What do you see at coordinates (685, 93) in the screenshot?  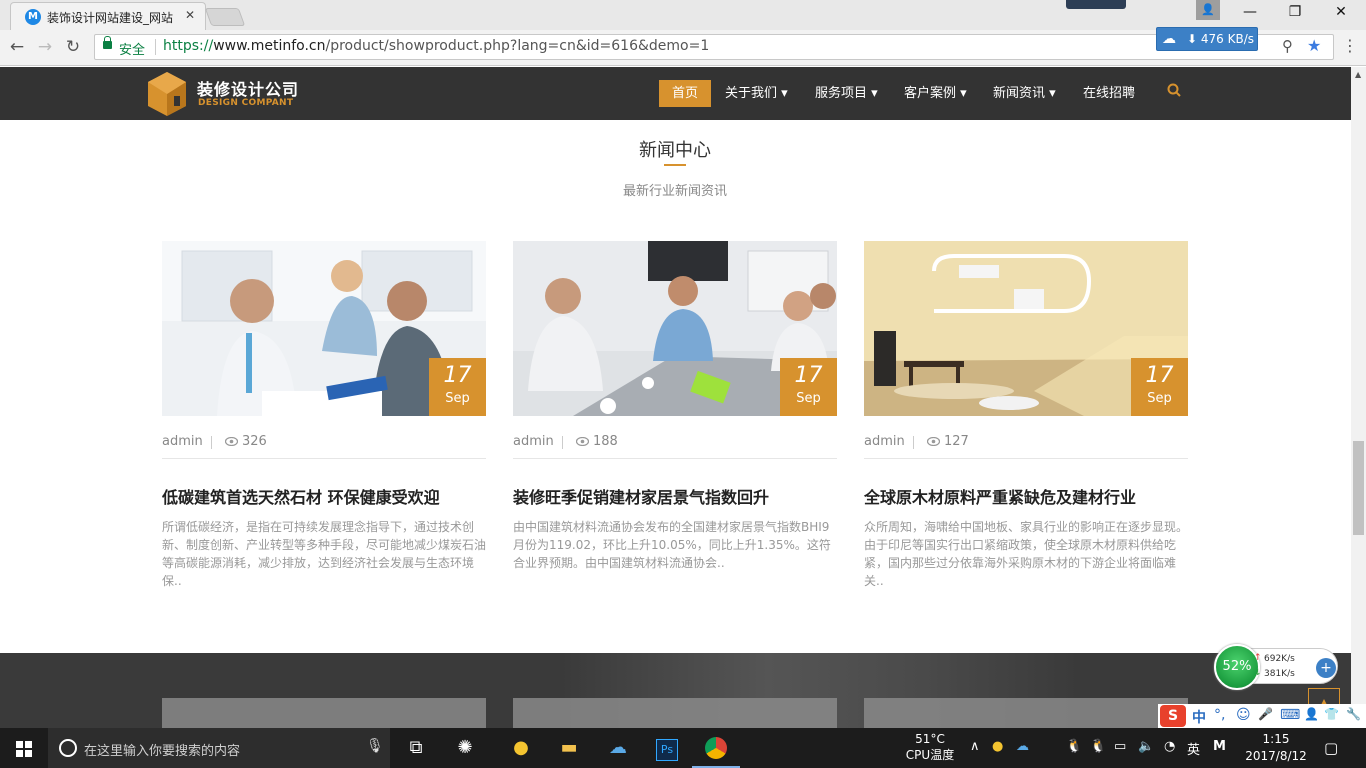 I see `nav-home: 首页` at bounding box center [685, 93].